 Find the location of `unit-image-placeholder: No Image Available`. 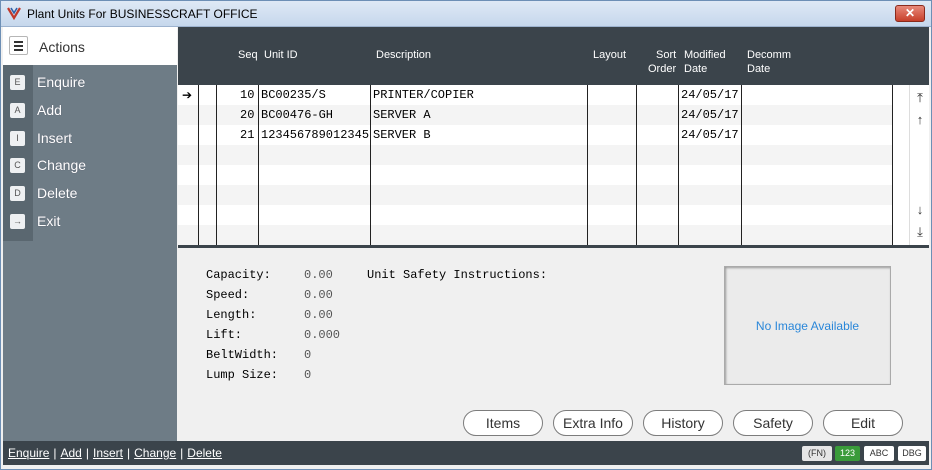

unit-image-placeholder: No Image Available is located at coordinates (807, 325).